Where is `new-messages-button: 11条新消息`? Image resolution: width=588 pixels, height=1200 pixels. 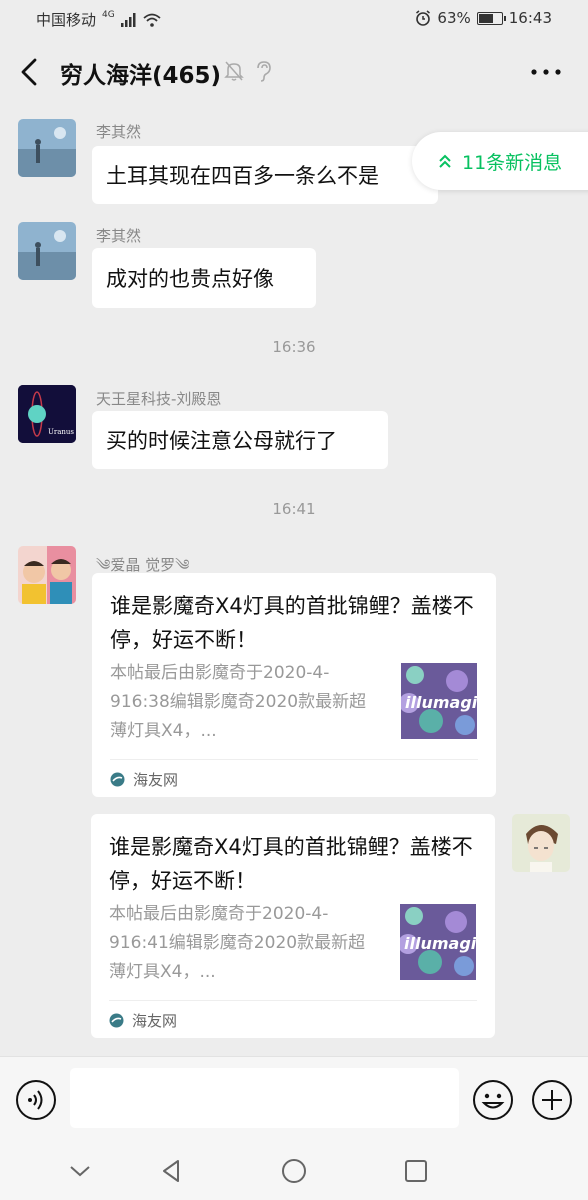
new-messages-button: 11条新消息 is located at coordinates (500, 161).